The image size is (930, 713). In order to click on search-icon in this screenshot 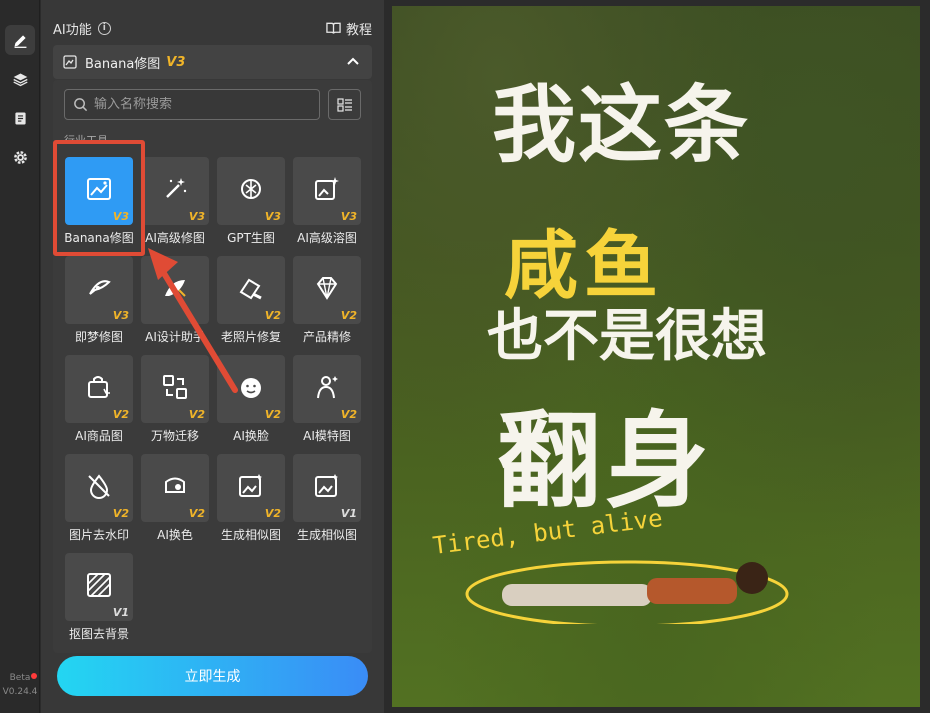, I will do `click(81, 105)`.